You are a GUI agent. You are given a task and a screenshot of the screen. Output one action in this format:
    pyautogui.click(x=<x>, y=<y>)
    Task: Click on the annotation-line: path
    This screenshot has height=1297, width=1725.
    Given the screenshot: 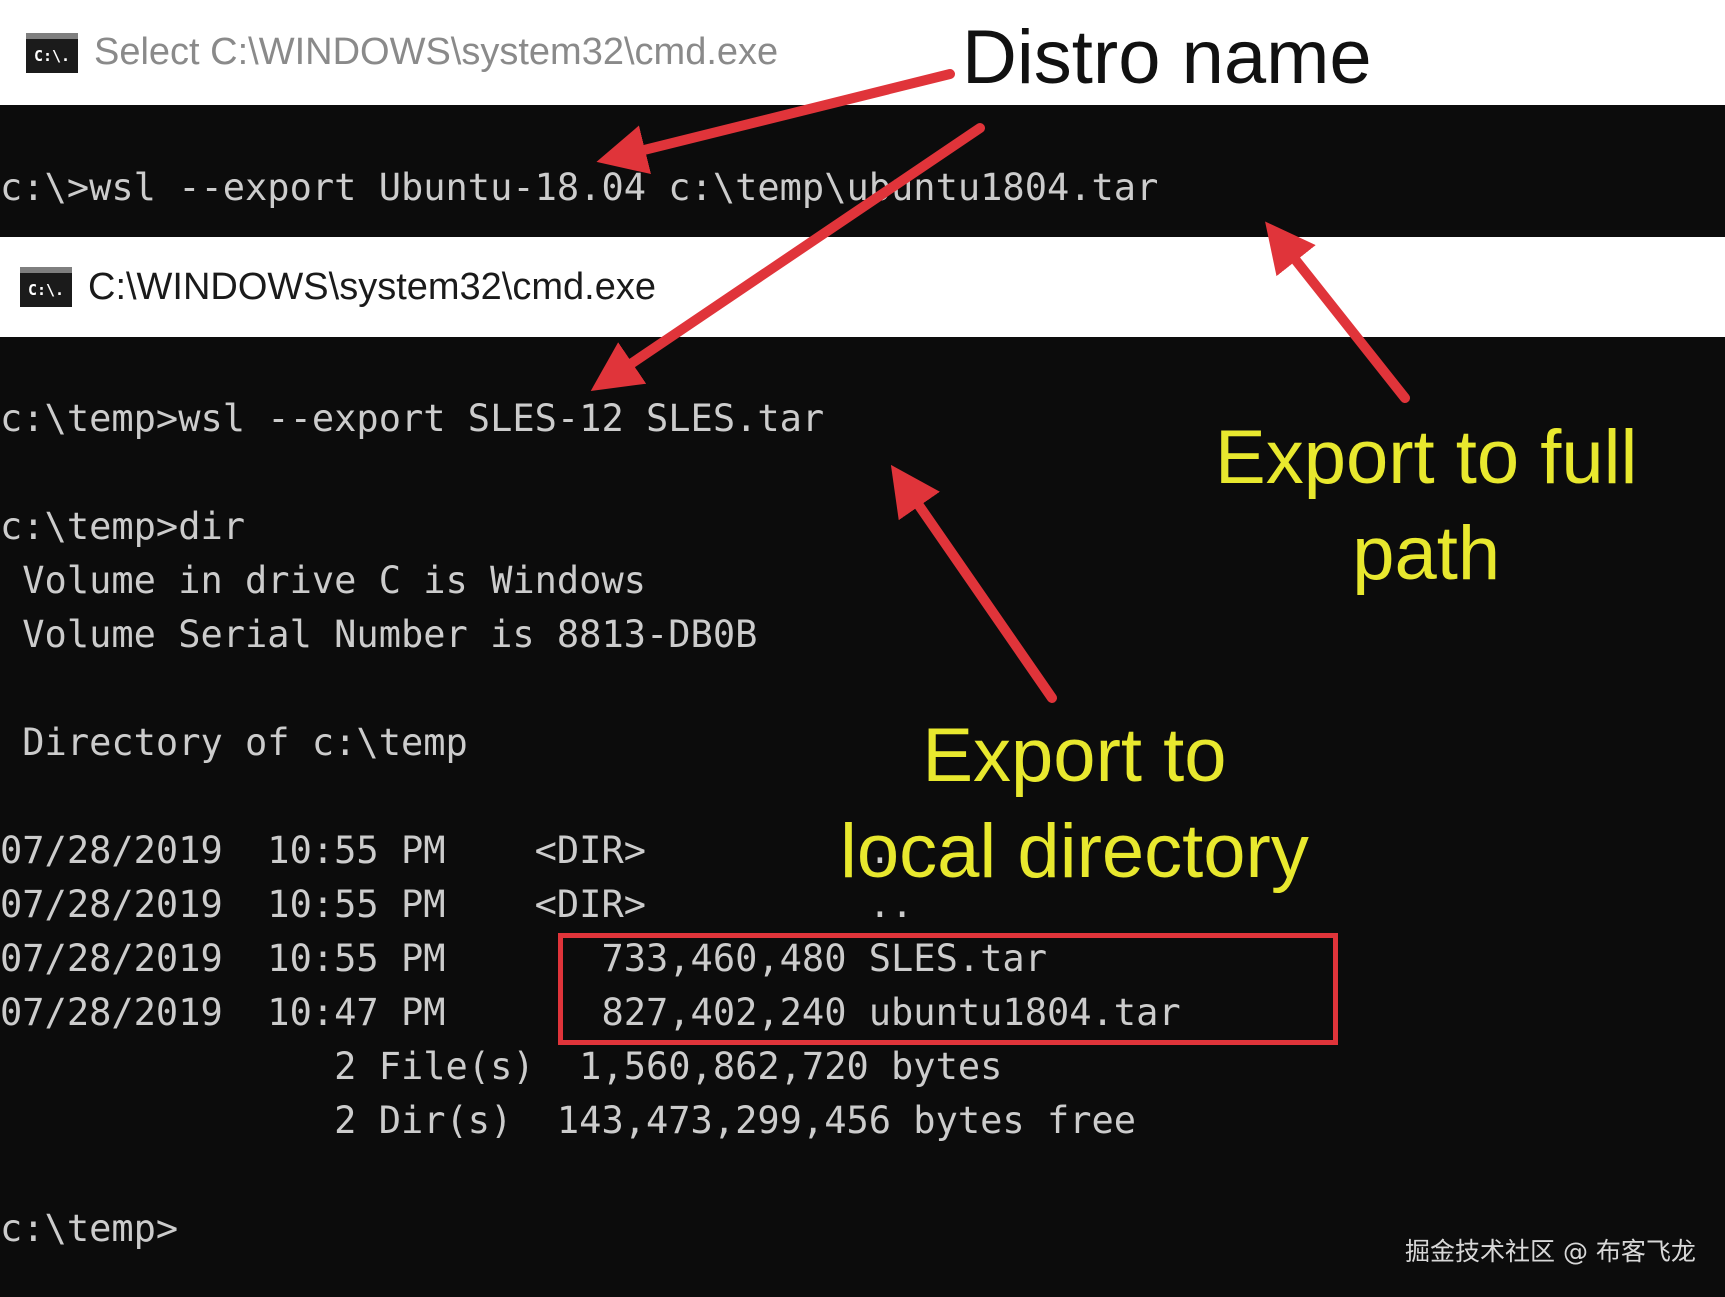 What is the action you would take?
    pyautogui.click(x=1426, y=553)
    